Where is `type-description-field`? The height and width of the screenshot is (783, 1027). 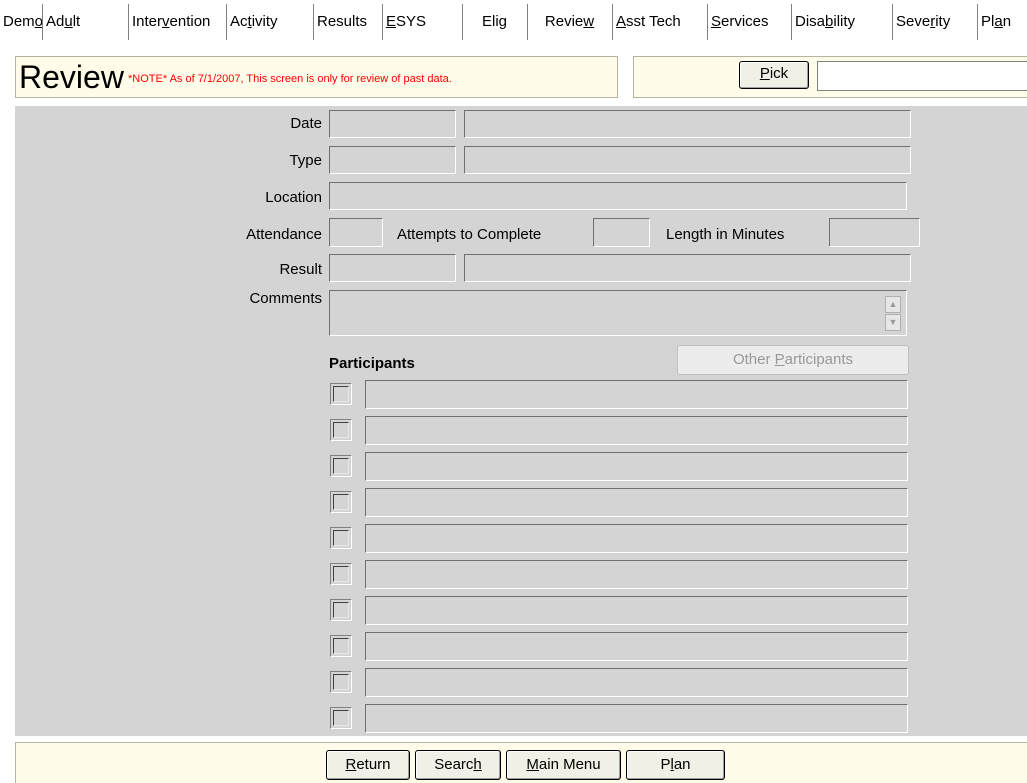 type-description-field is located at coordinates (687, 160).